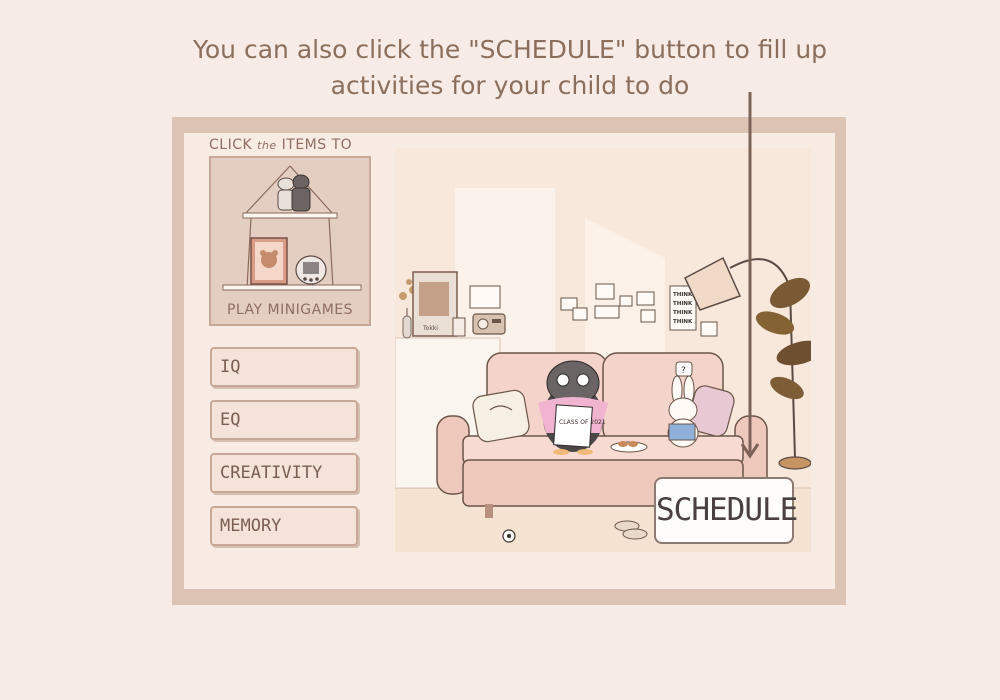  Describe the element at coordinates (317, 145) in the screenshot. I see `minigames-heading-items: ITEMS TO` at that location.